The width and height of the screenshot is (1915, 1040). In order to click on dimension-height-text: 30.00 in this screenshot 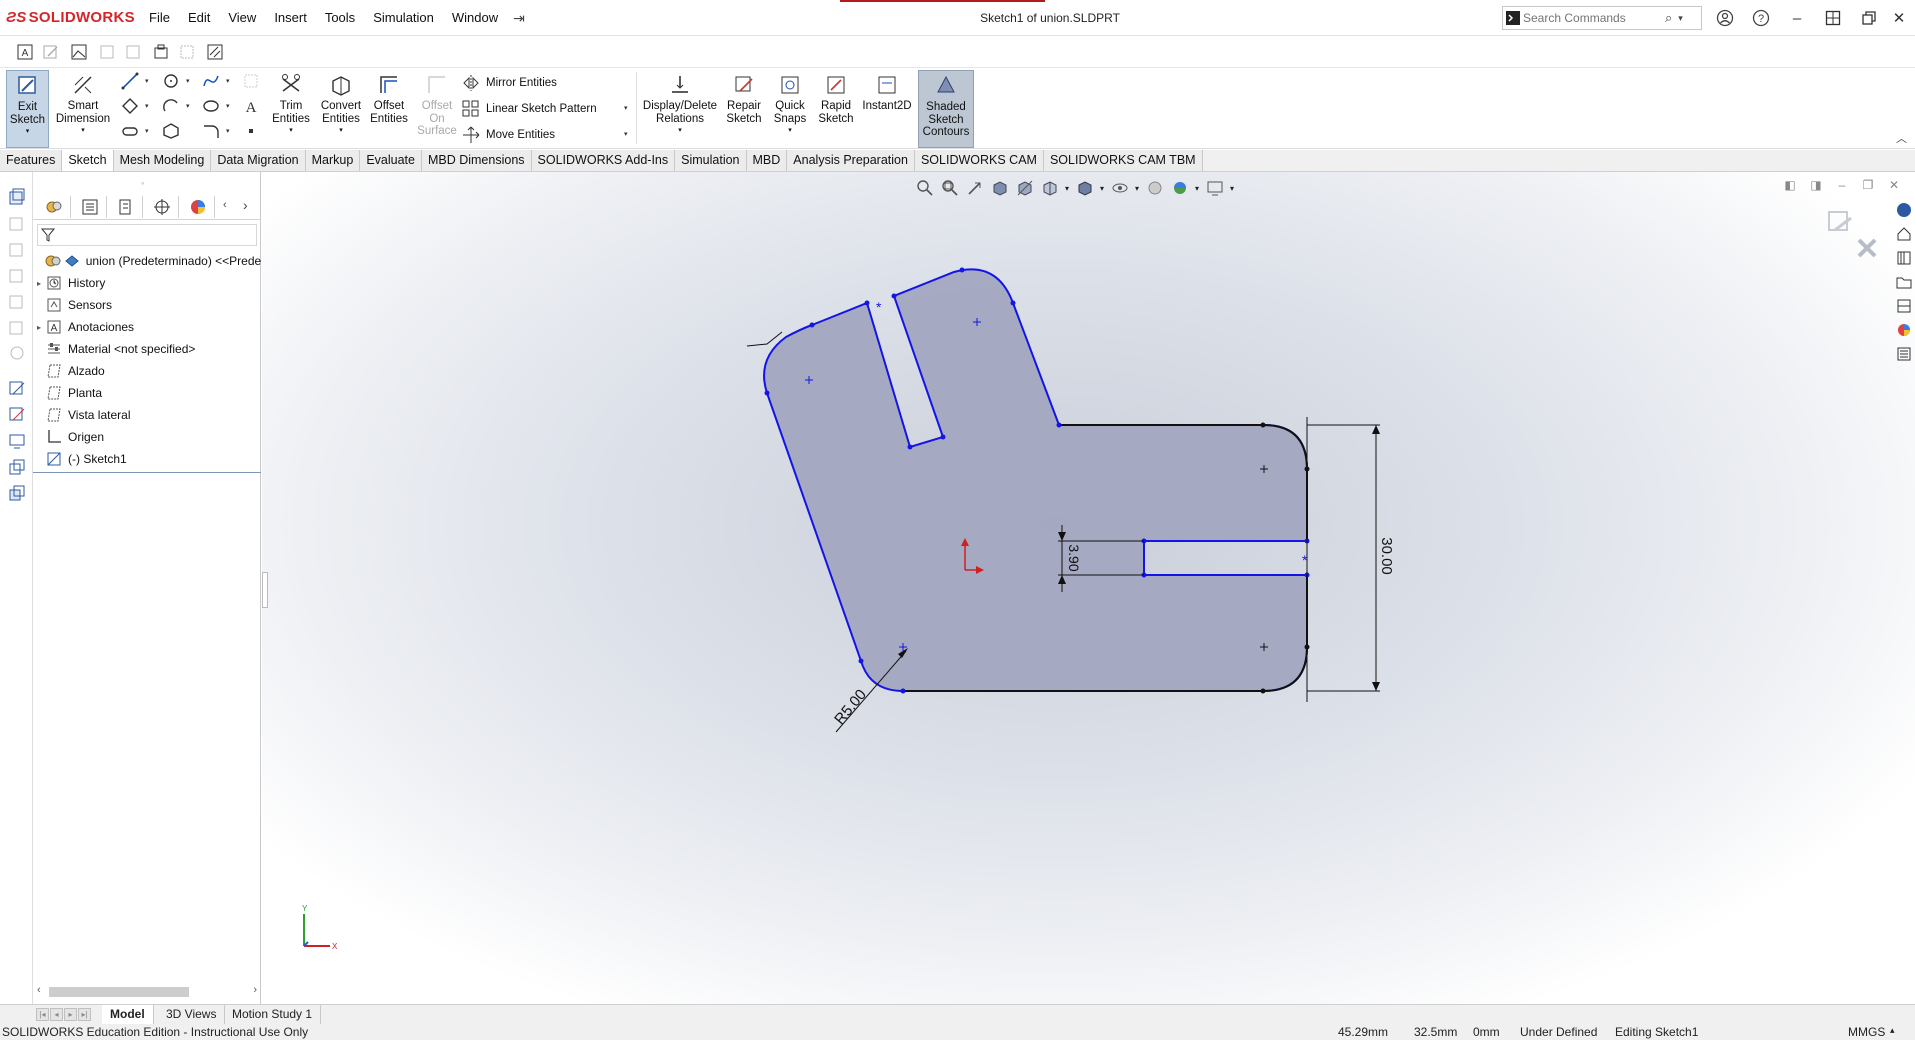, I will do `click(1386, 556)`.